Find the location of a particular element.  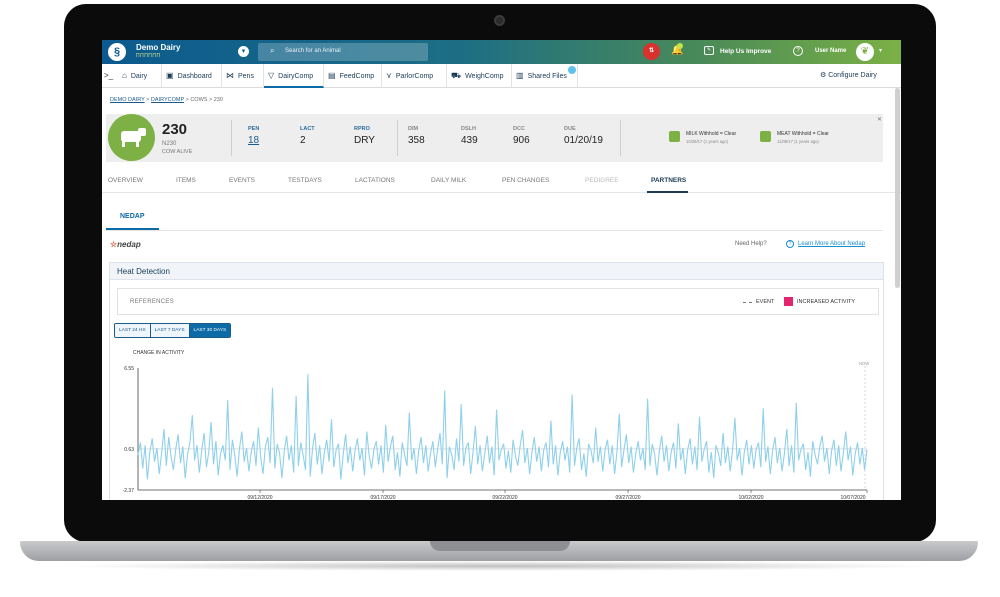

nav-item-weighcomp: ⛟ WeighComp is located at coordinates (479, 76).